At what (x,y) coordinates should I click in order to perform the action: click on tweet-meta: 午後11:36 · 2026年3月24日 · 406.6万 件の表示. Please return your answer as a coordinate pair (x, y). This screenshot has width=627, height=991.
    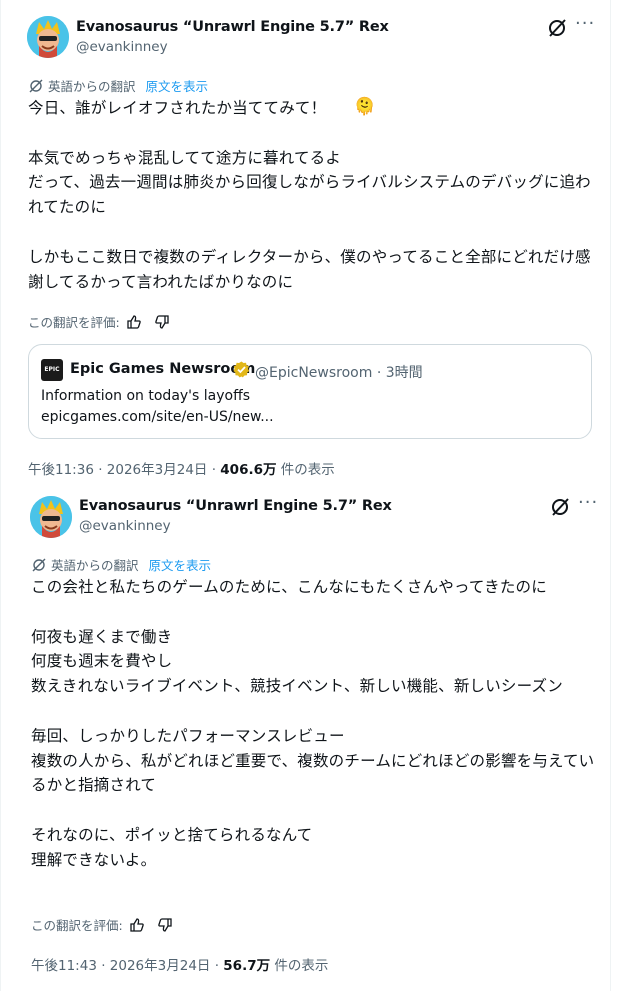
    Looking at the image, I should click on (181, 468).